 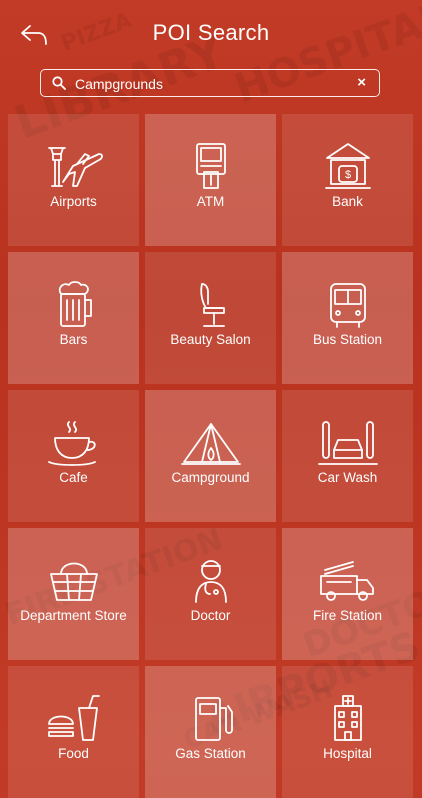 What do you see at coordinates (347, 581) in the screenshot?
I see `fire-truck-icon` at bounding box center [347, 581].